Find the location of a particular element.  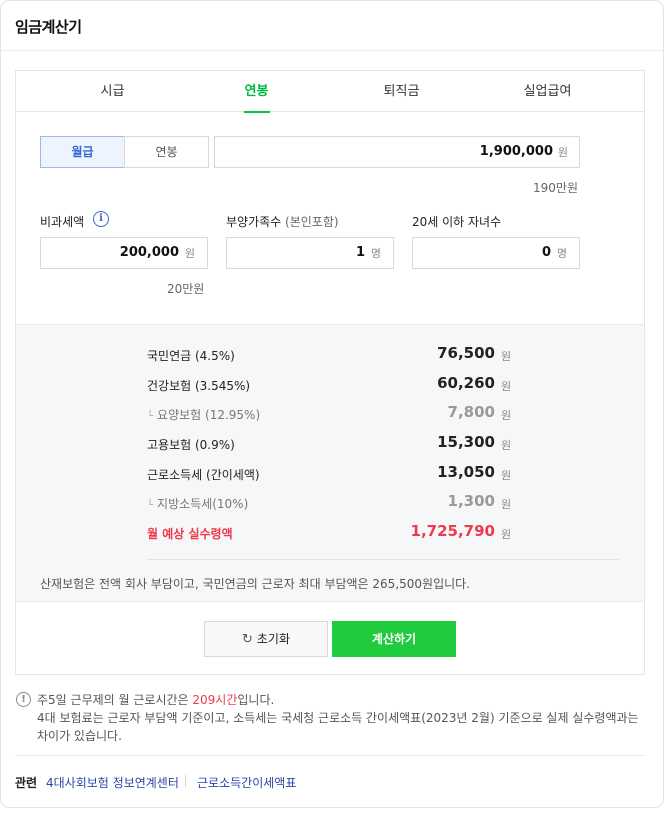

salary-unit: 원 is located at coordinates (562, 152).